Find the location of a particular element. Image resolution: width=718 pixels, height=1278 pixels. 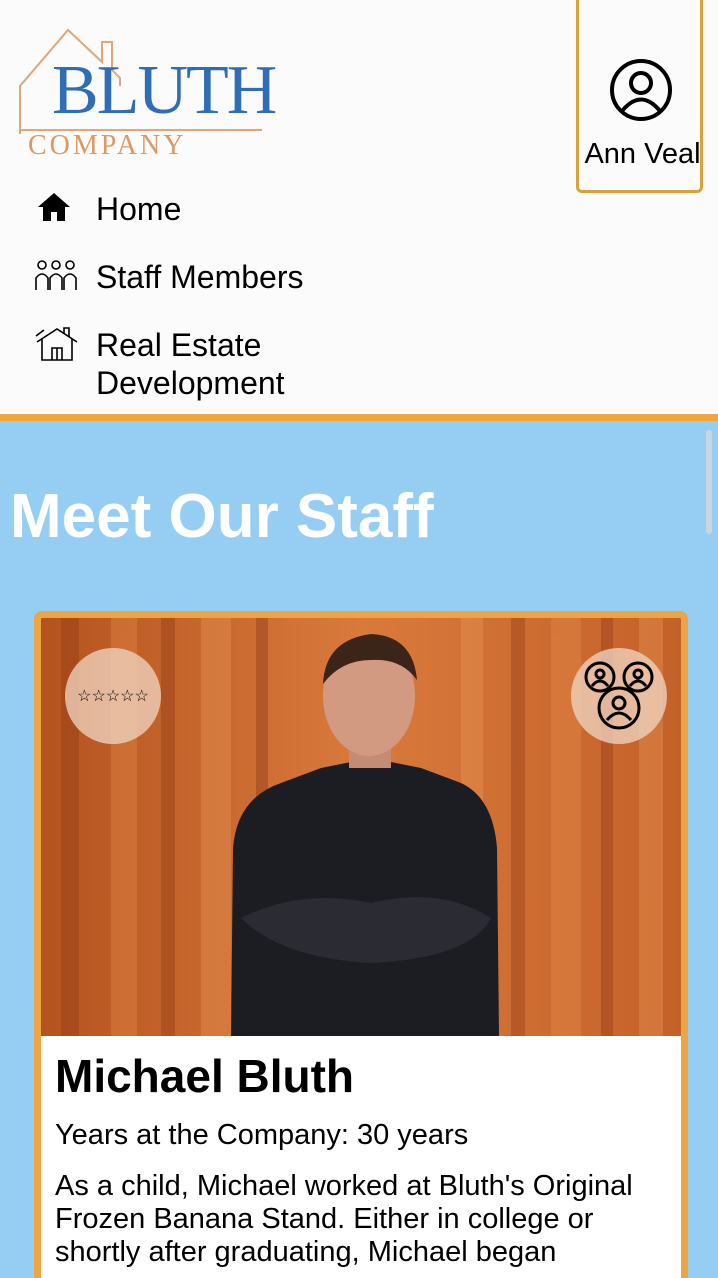

logo-wordmark-bluth: BLUTH is located at coordinates (164, 90).